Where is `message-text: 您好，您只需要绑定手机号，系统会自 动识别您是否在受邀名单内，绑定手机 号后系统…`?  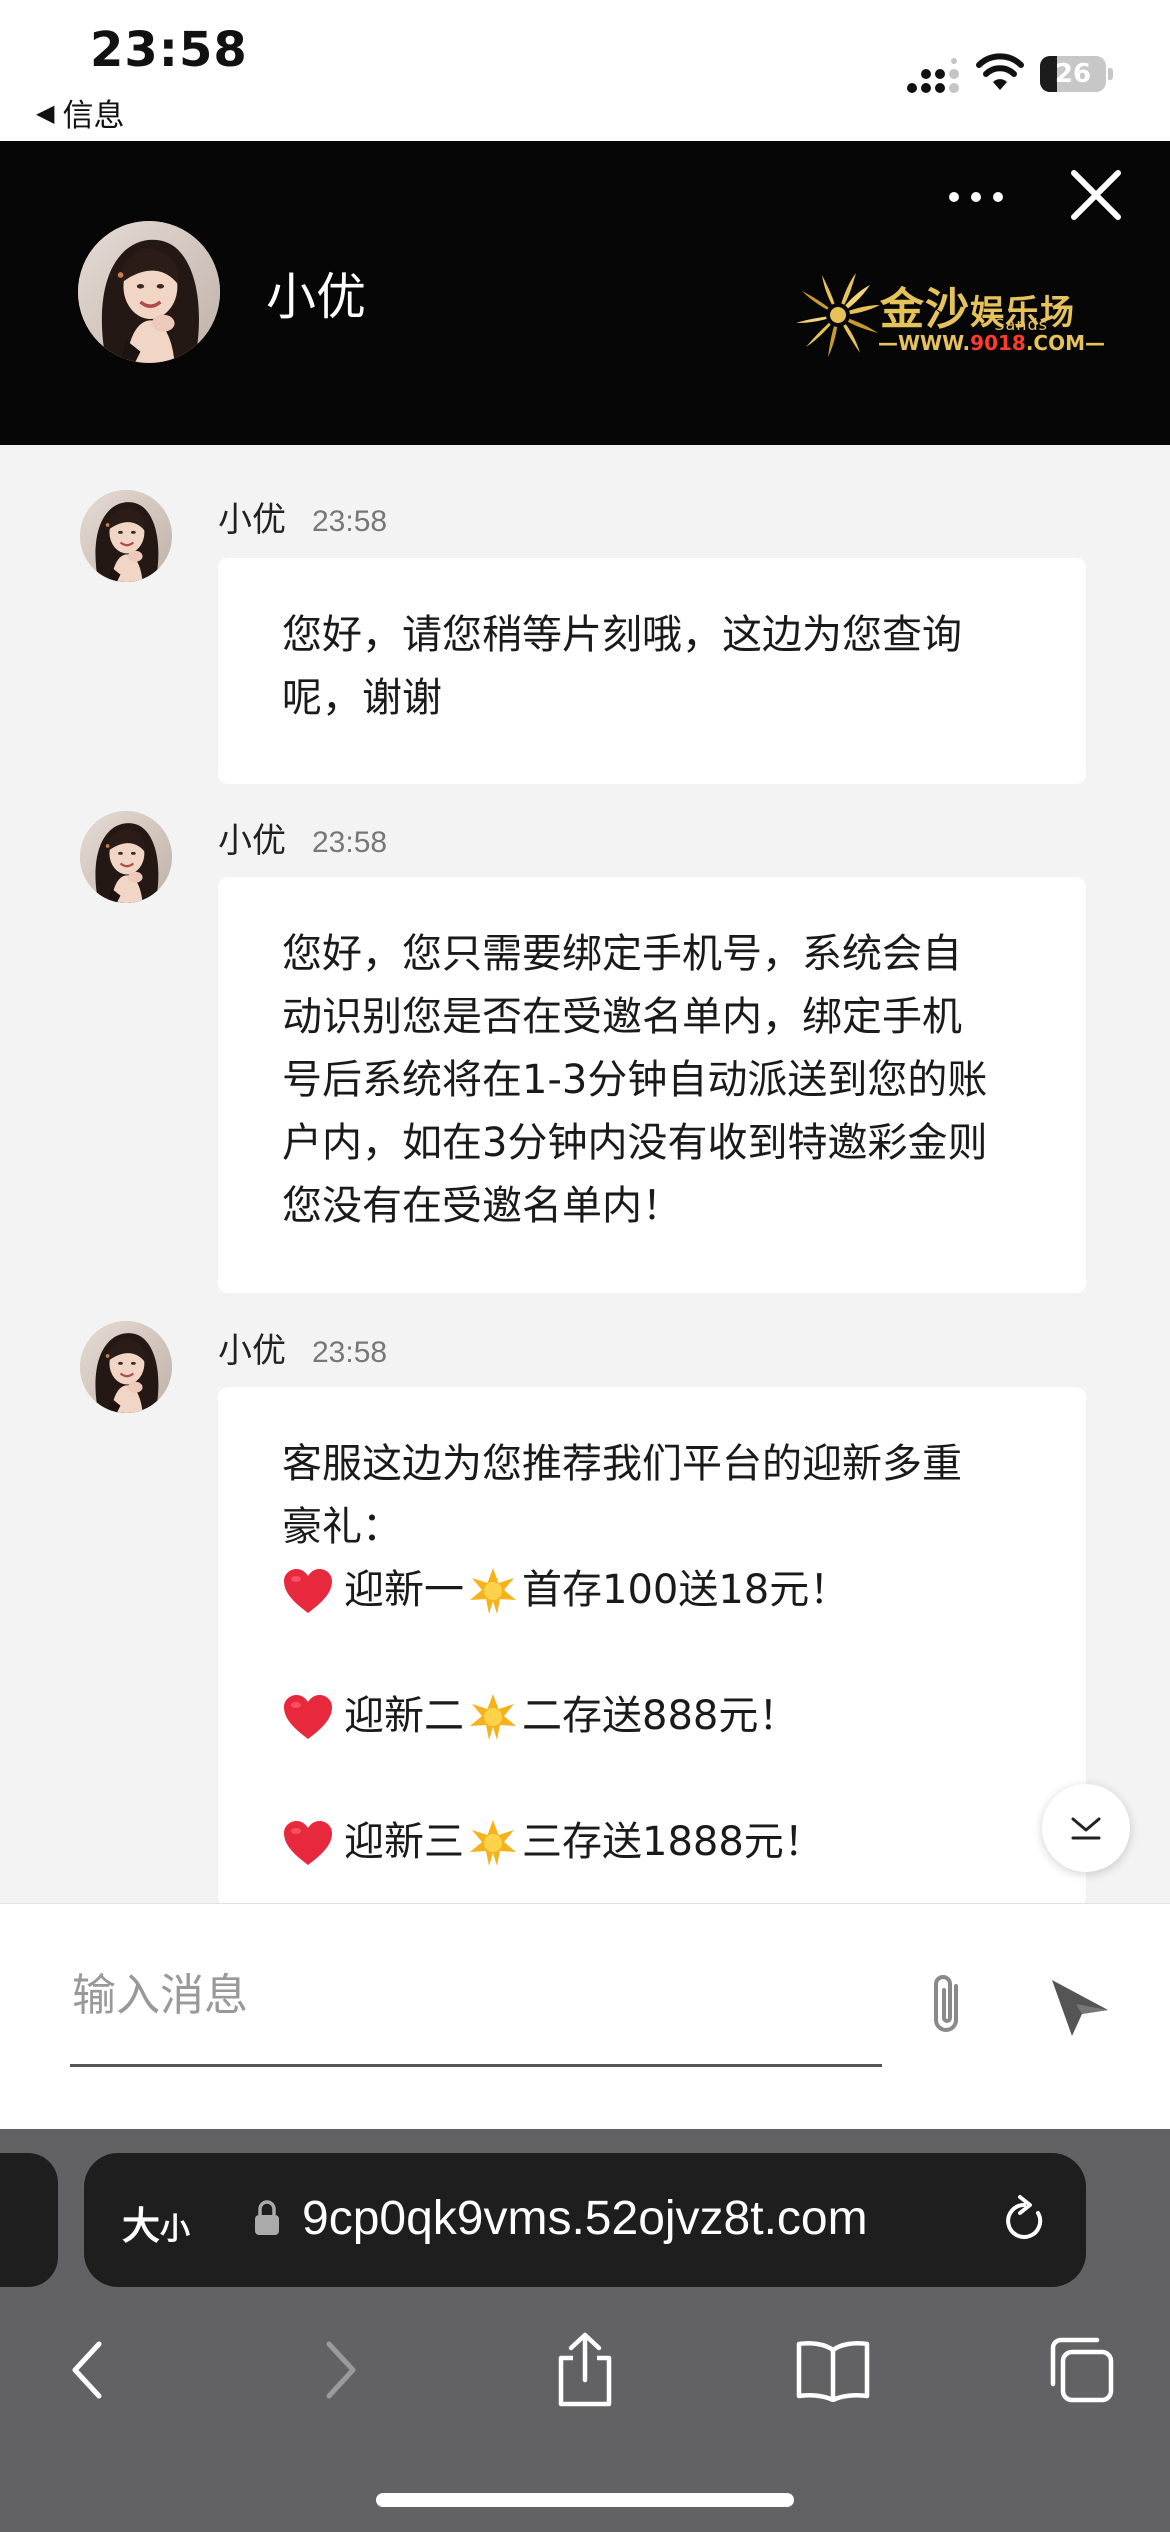
message-text: 您好，您只需要绑定手机号，系统会自 动识别您是否在受邀名单内，绑定手机 号后系统… is located at coordinates (635, 1080).